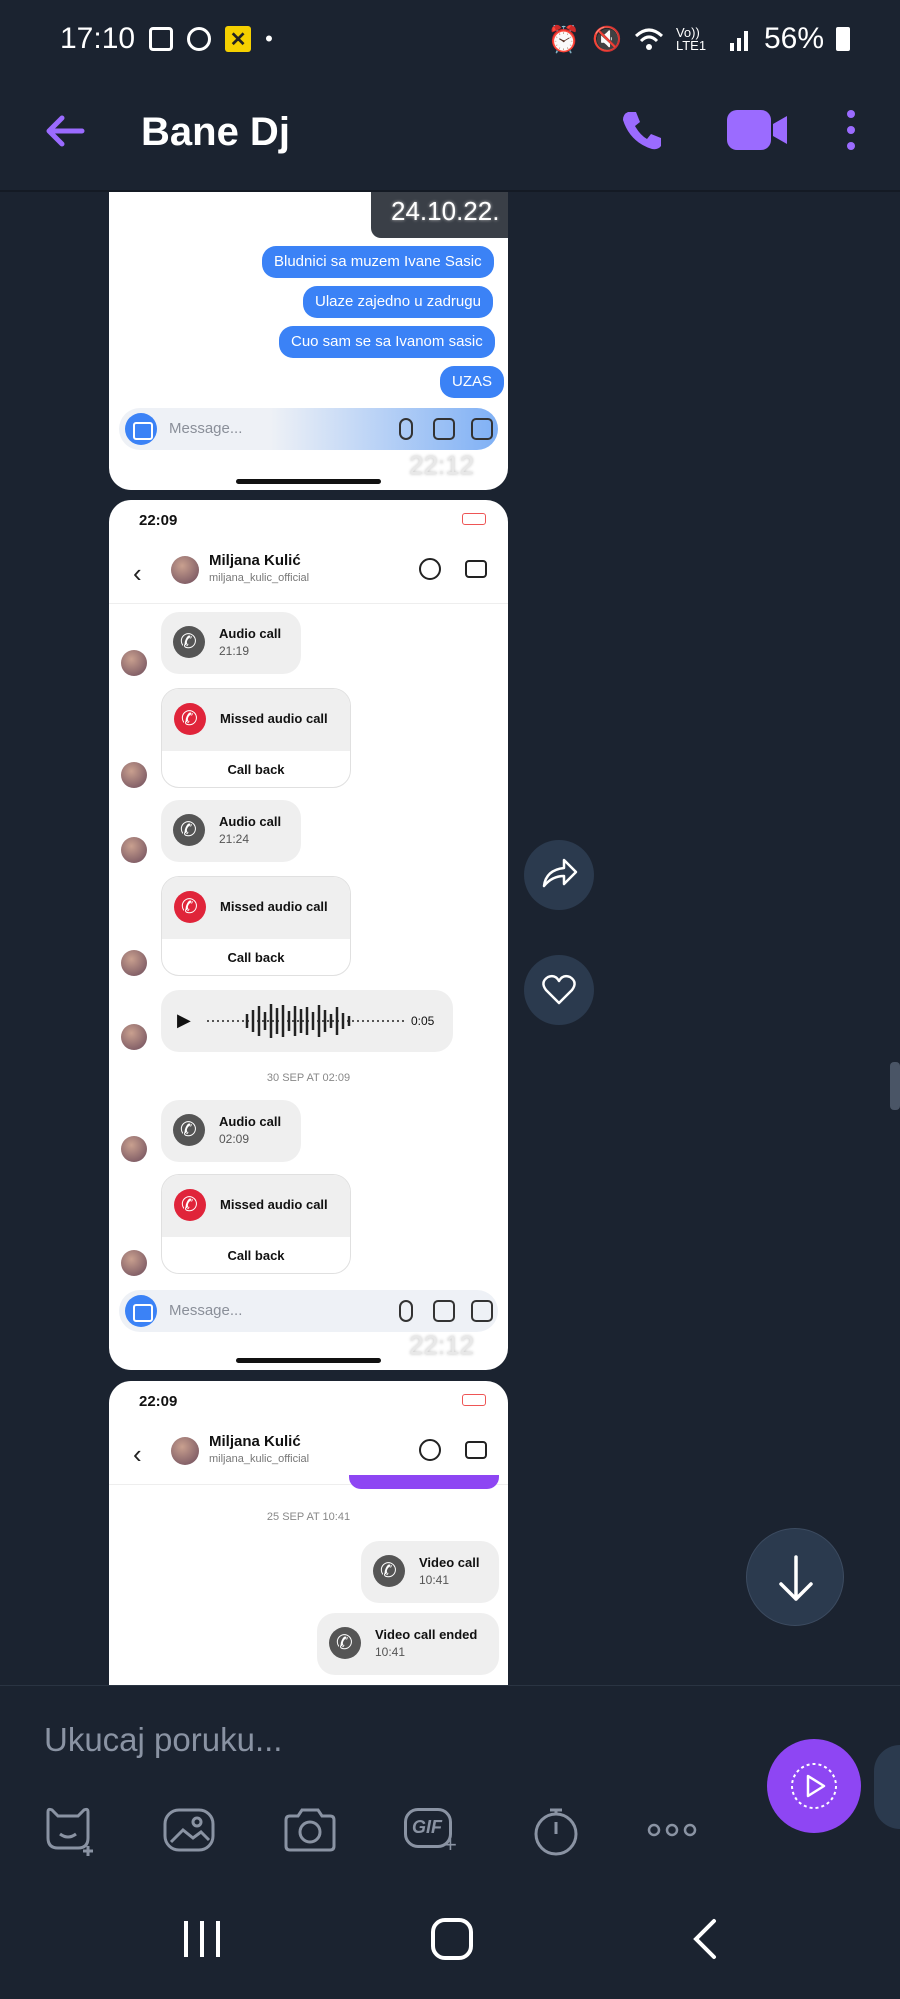  I want to click on call-card: Audio call 21:24, so click(231, 831).